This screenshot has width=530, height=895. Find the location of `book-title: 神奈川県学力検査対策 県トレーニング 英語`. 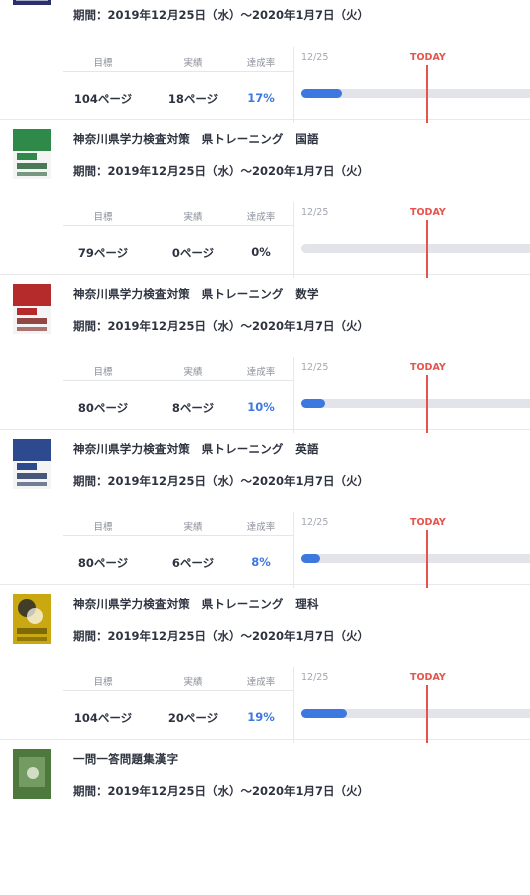

book-title: 神奈川県学力検査対策 県トレーニング 英語 is located at coordinates (196, 449).